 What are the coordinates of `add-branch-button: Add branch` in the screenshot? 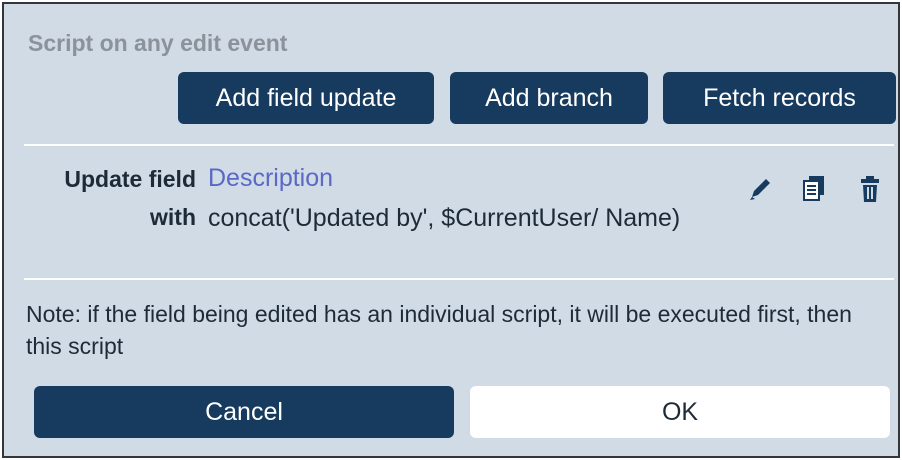 It's located at (549, 98).